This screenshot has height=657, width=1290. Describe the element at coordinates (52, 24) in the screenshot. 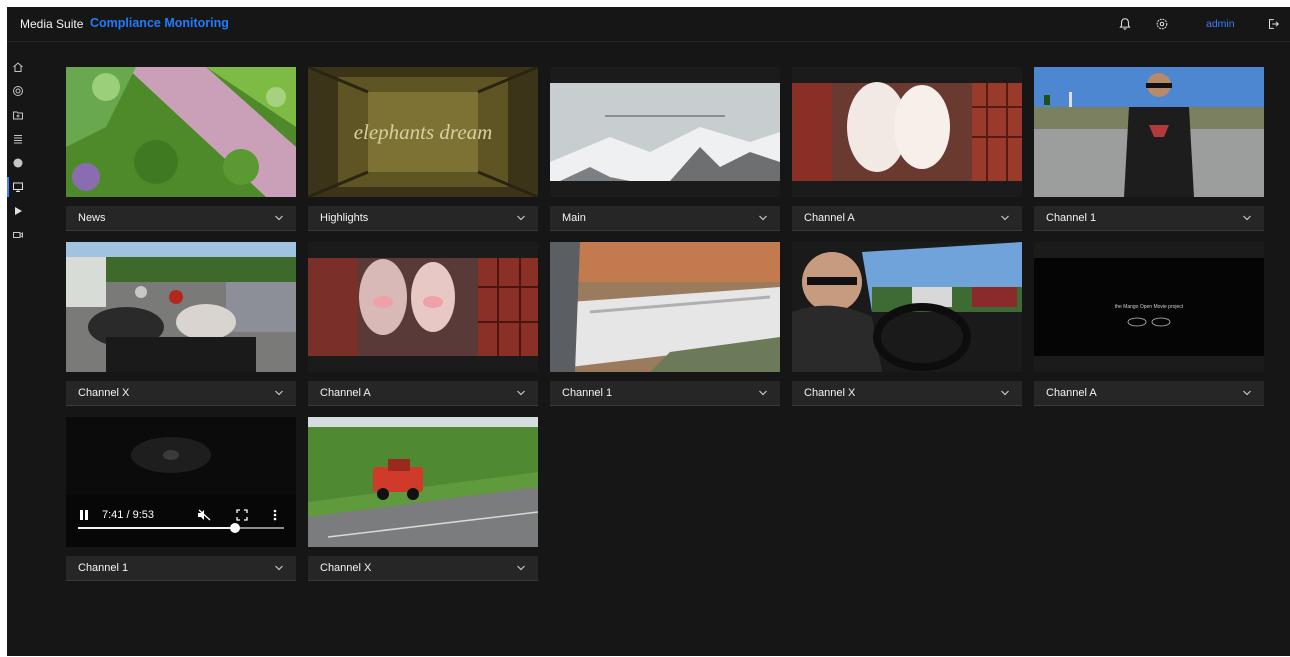

I see `brand-name: Media Suite` at that location.